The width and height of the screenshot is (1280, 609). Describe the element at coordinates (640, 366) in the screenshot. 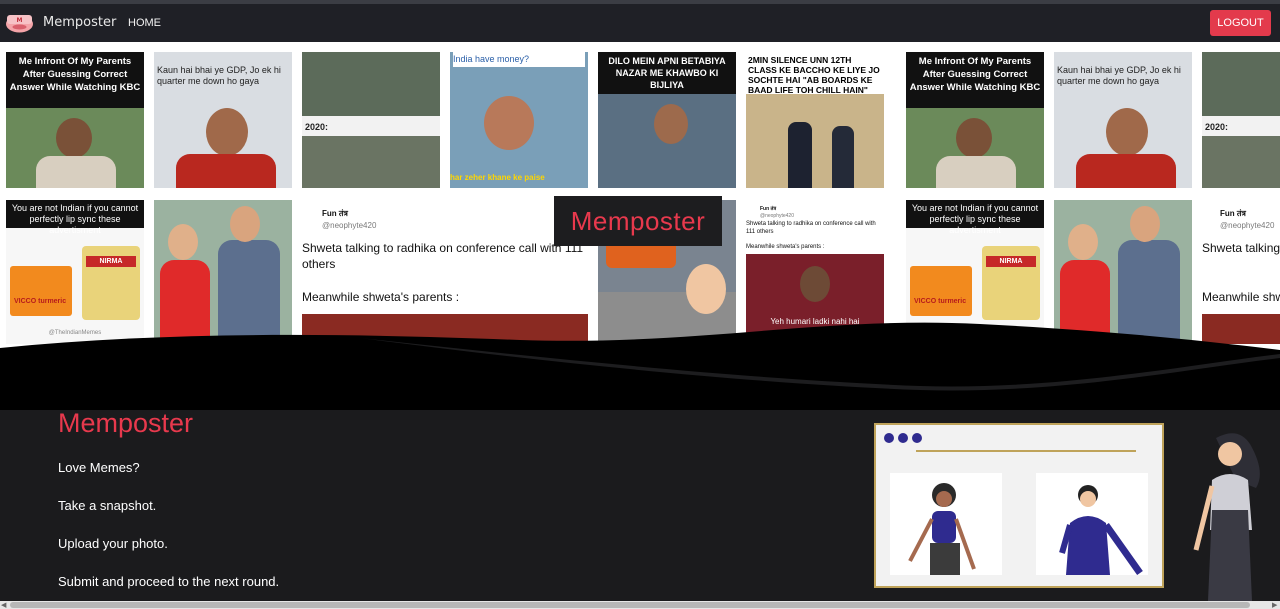

I see `wave-divider` at that location.